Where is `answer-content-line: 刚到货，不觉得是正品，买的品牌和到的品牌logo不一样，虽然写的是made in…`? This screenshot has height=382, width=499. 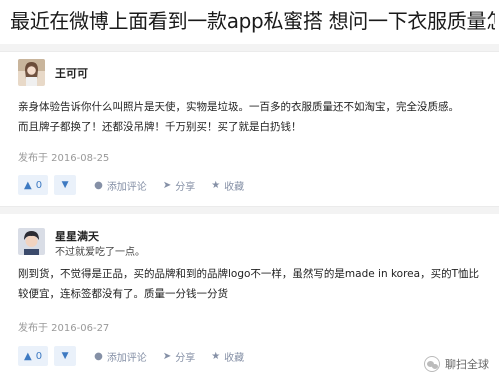
answer-content-line: 刚到货，不觉得是正品，买的品牌和到的品牌logo不一样，虽然写的是made in… is located at coordinates (248, 274).